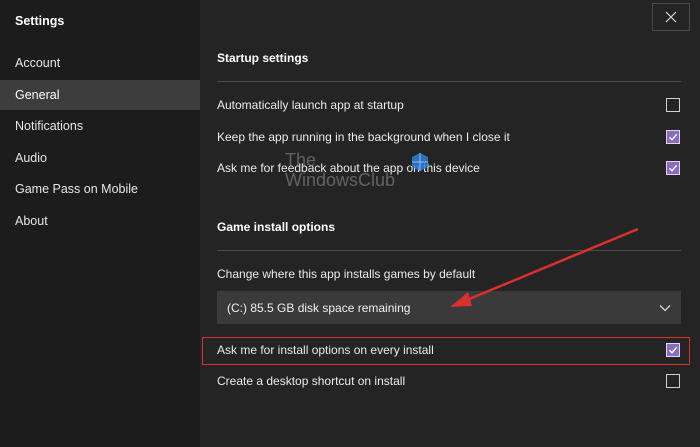 This screenshot has height=447, width=700. I want to click on desktop-shortcut-checkbox, so click(673, 381).